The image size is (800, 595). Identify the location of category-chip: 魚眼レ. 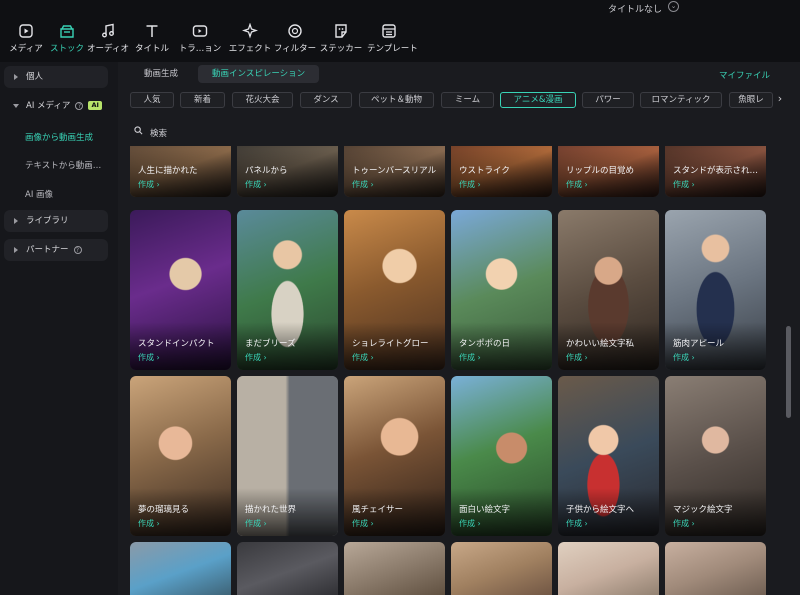
(751, 100).